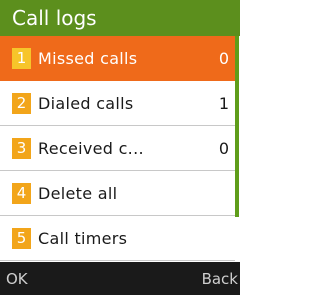 The width and height of the screenshot is (320, 295). I want to click on item-number-badge: 5, so click(21, 238).